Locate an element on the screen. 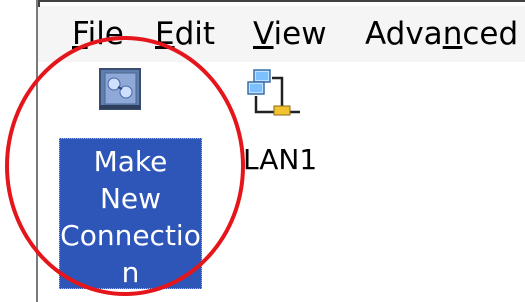 The height and width of the screenshot is (302, 525). lan1-label: LAN1 is located at coordinates (280, 159).